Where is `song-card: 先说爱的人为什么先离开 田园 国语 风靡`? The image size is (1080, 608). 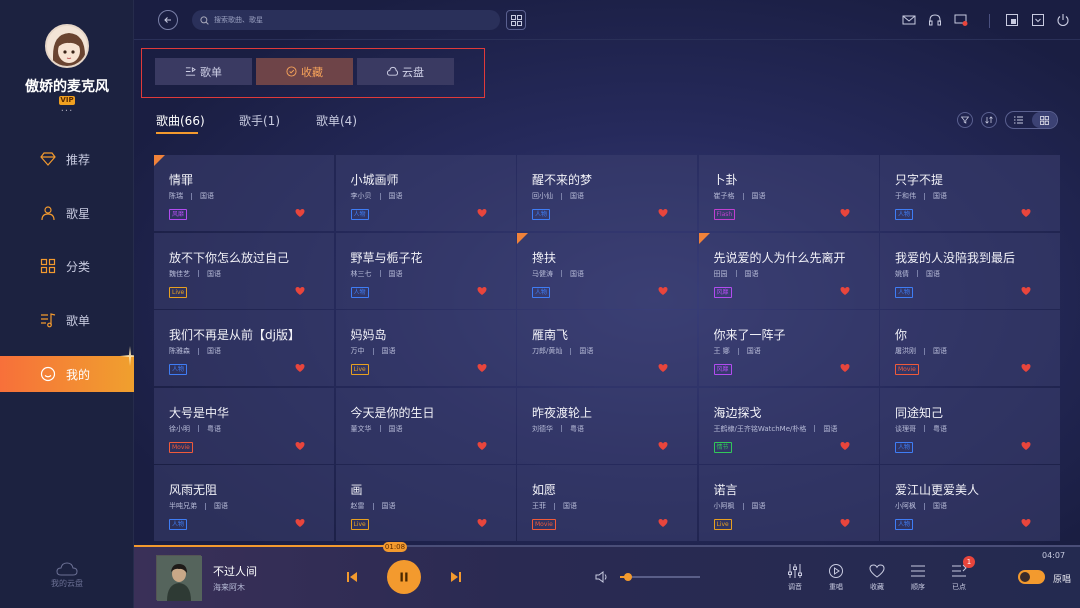
song-card: 先说爱的人为什么先离开 田园 国语 风靡 is located at coordinates (788, 270).